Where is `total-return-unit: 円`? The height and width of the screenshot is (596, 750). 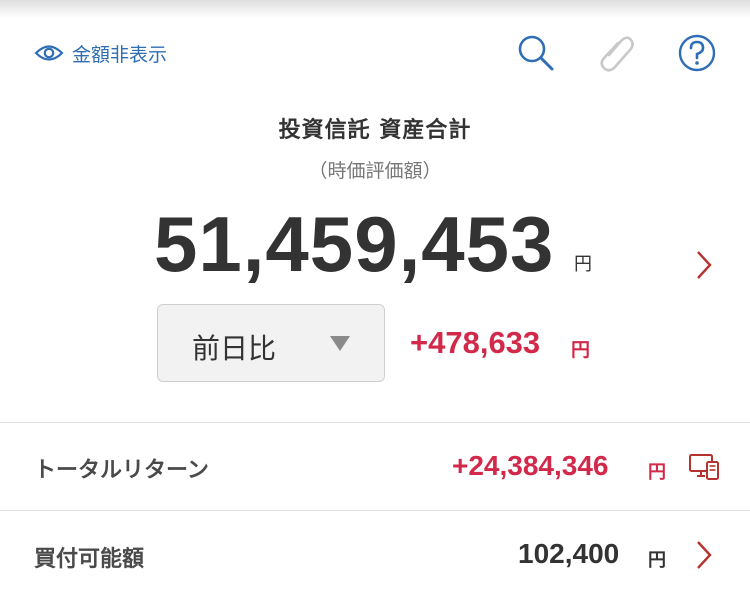
total-return-unit: 円 is located at coordinates (657, 472).